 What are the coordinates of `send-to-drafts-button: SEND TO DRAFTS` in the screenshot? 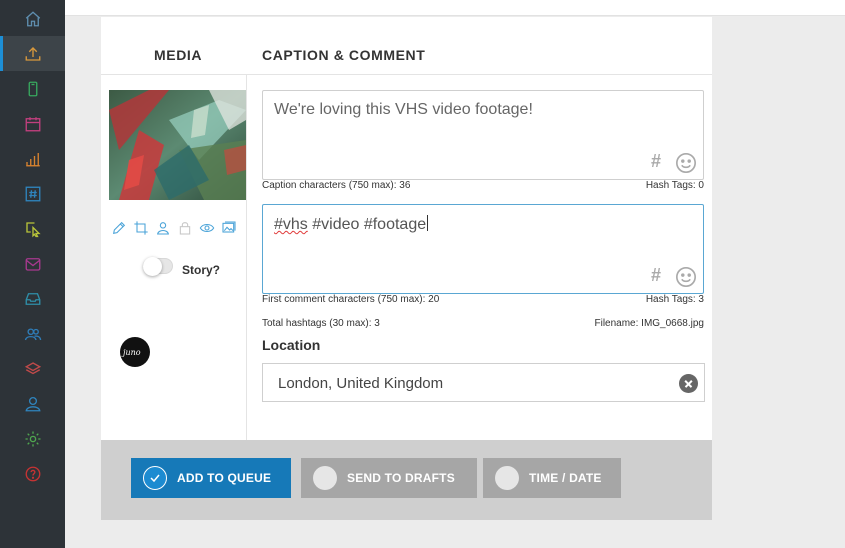 It's located at (389, 478).